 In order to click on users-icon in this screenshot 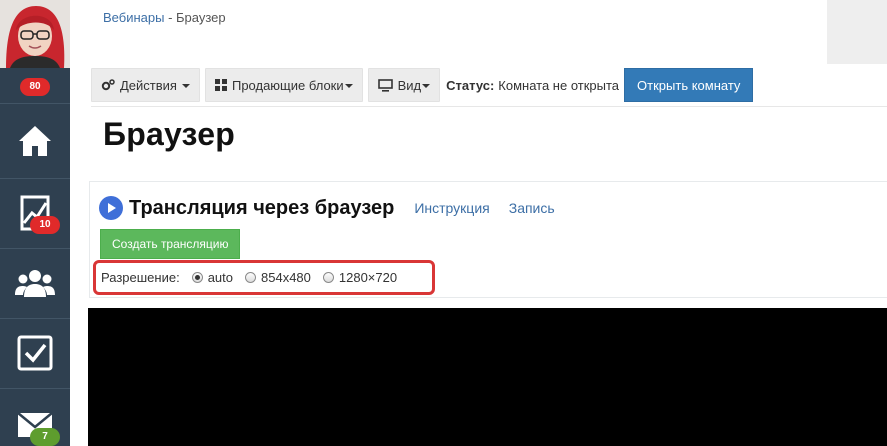, I will do `click(35, 283)`.